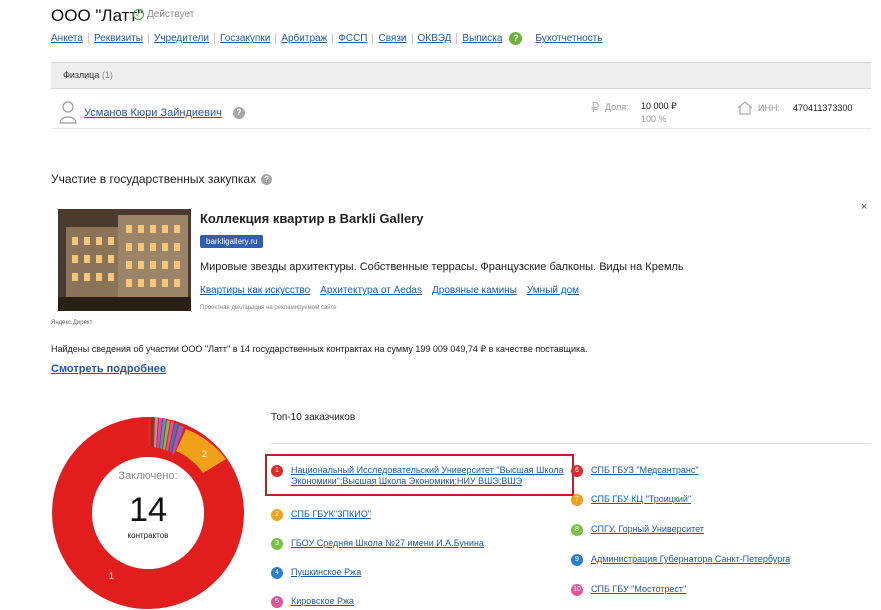  I want to click on ad-title: Коллекция квартир в Barkli Gallery, so click(311, 218).